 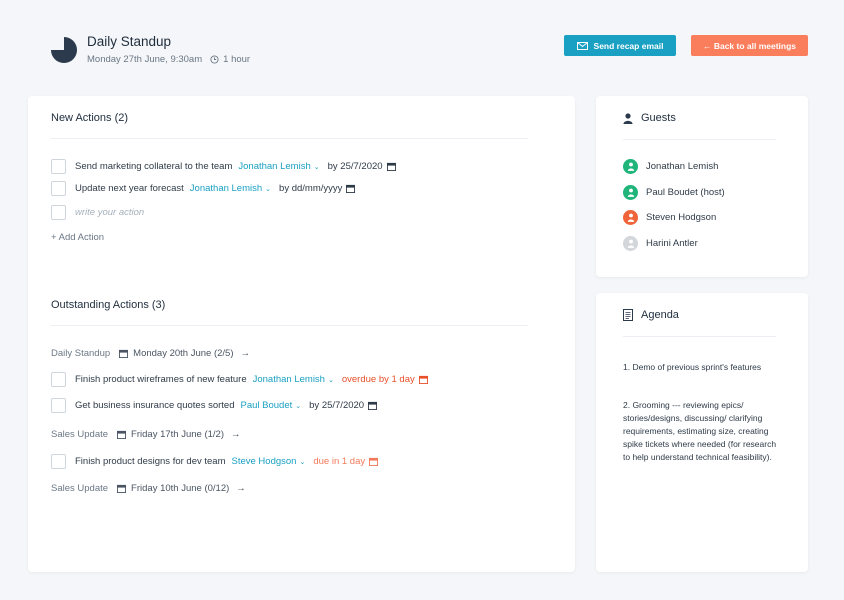 I want to click on assignee-dropdown: Steve Hodgson ⌄, so click(x=269, y=461).